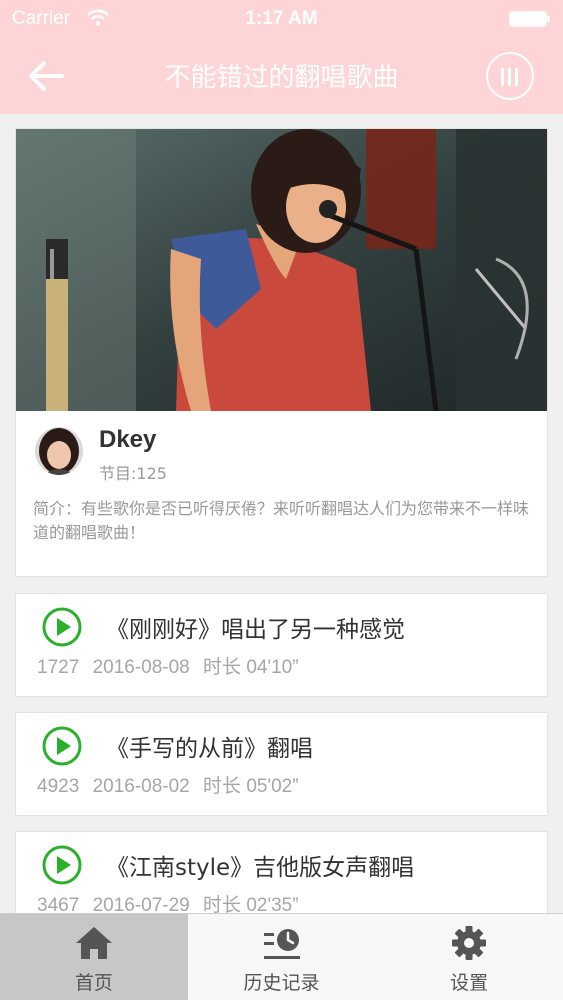  Describe the element at coordinates (133, 473) in the screenshot. I see `program-count: 节目:125` at that location.